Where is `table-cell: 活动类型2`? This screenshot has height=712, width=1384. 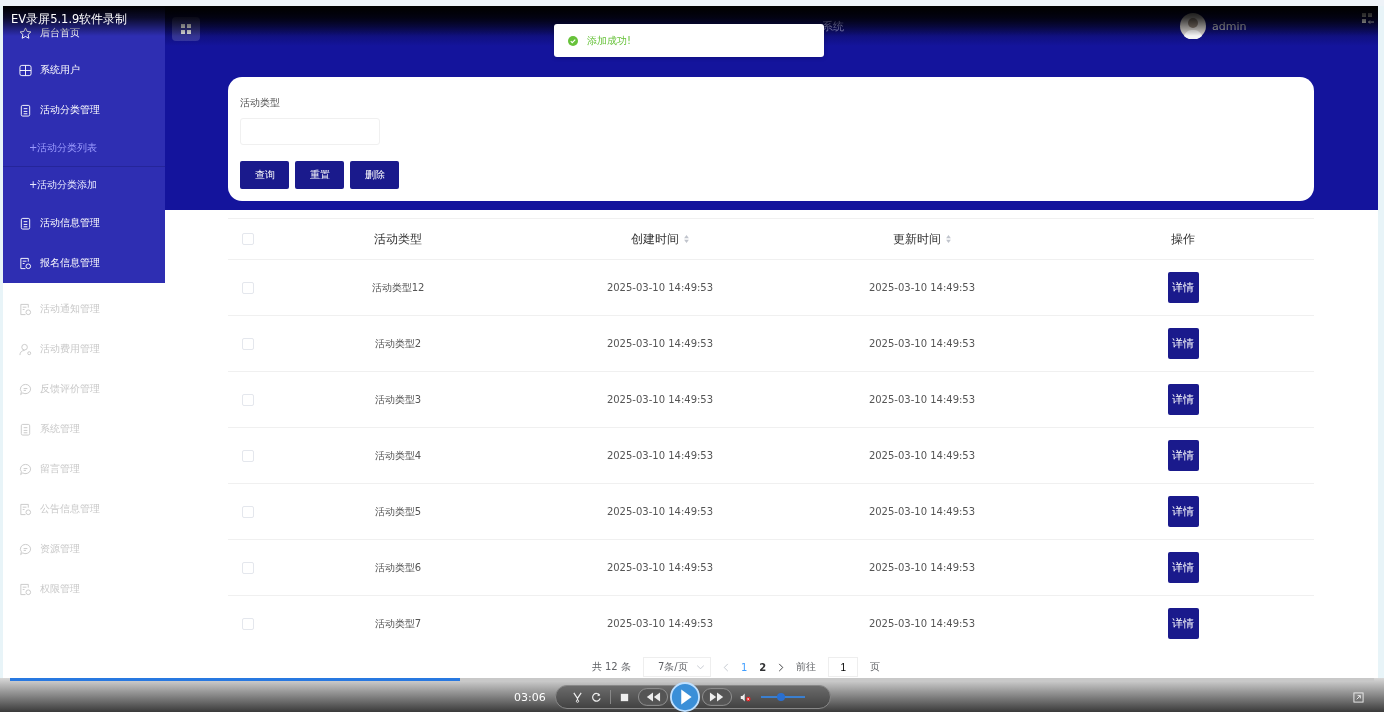 table-cell: 活动类型2 is located at coordinates (398, 343).